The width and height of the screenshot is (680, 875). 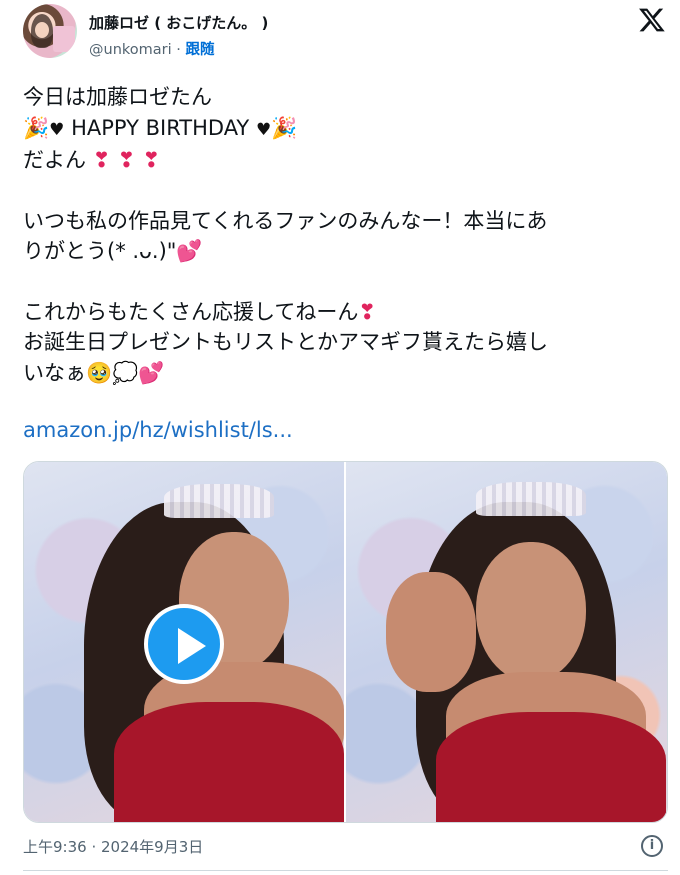 What do you see at coordinates (50, 31) in the screenshot?
I see `avatar` at bounding box center [50, 31].